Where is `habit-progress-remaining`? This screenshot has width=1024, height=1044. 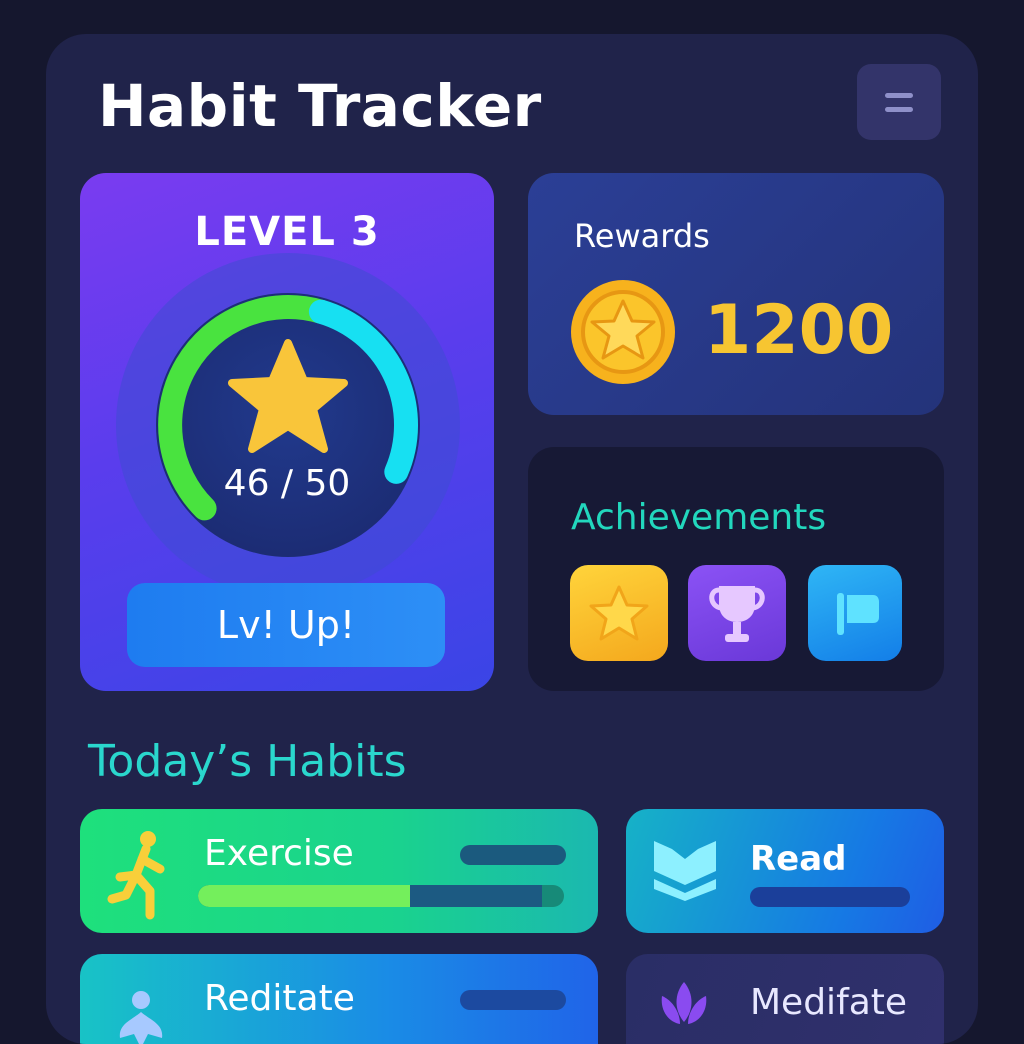
habit-progress-remaining is located at coordinates (476, 896).